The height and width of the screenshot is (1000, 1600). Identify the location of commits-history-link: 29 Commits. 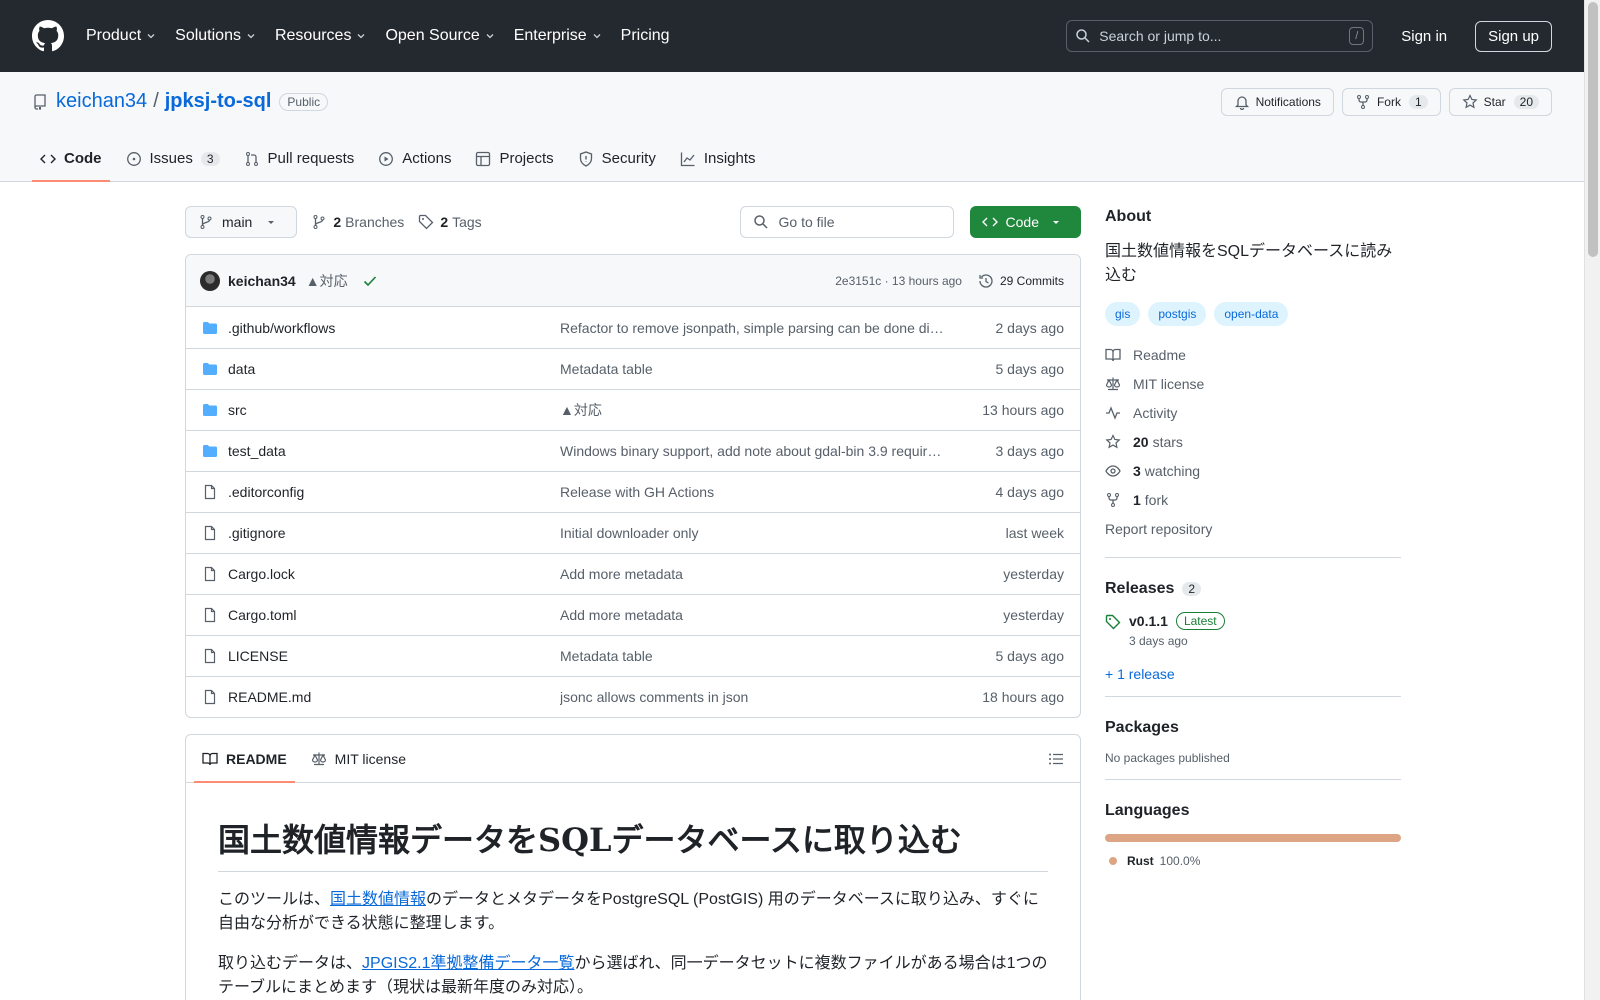
(1021, 281).